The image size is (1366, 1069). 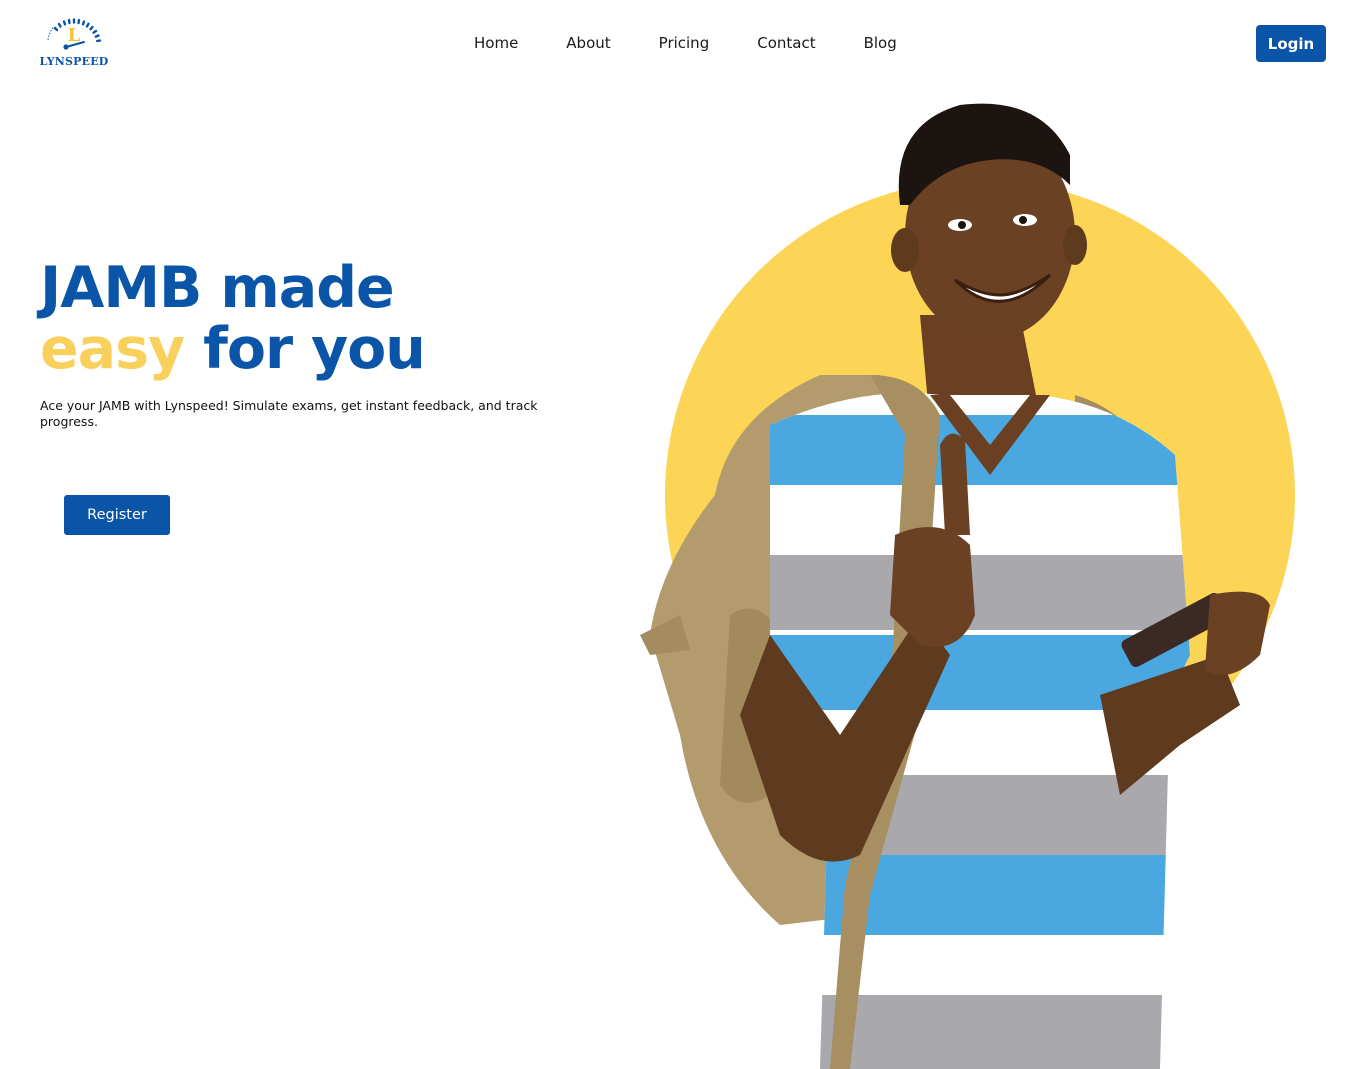 I want to click on register-button: Register, so click(x=117, y=515).